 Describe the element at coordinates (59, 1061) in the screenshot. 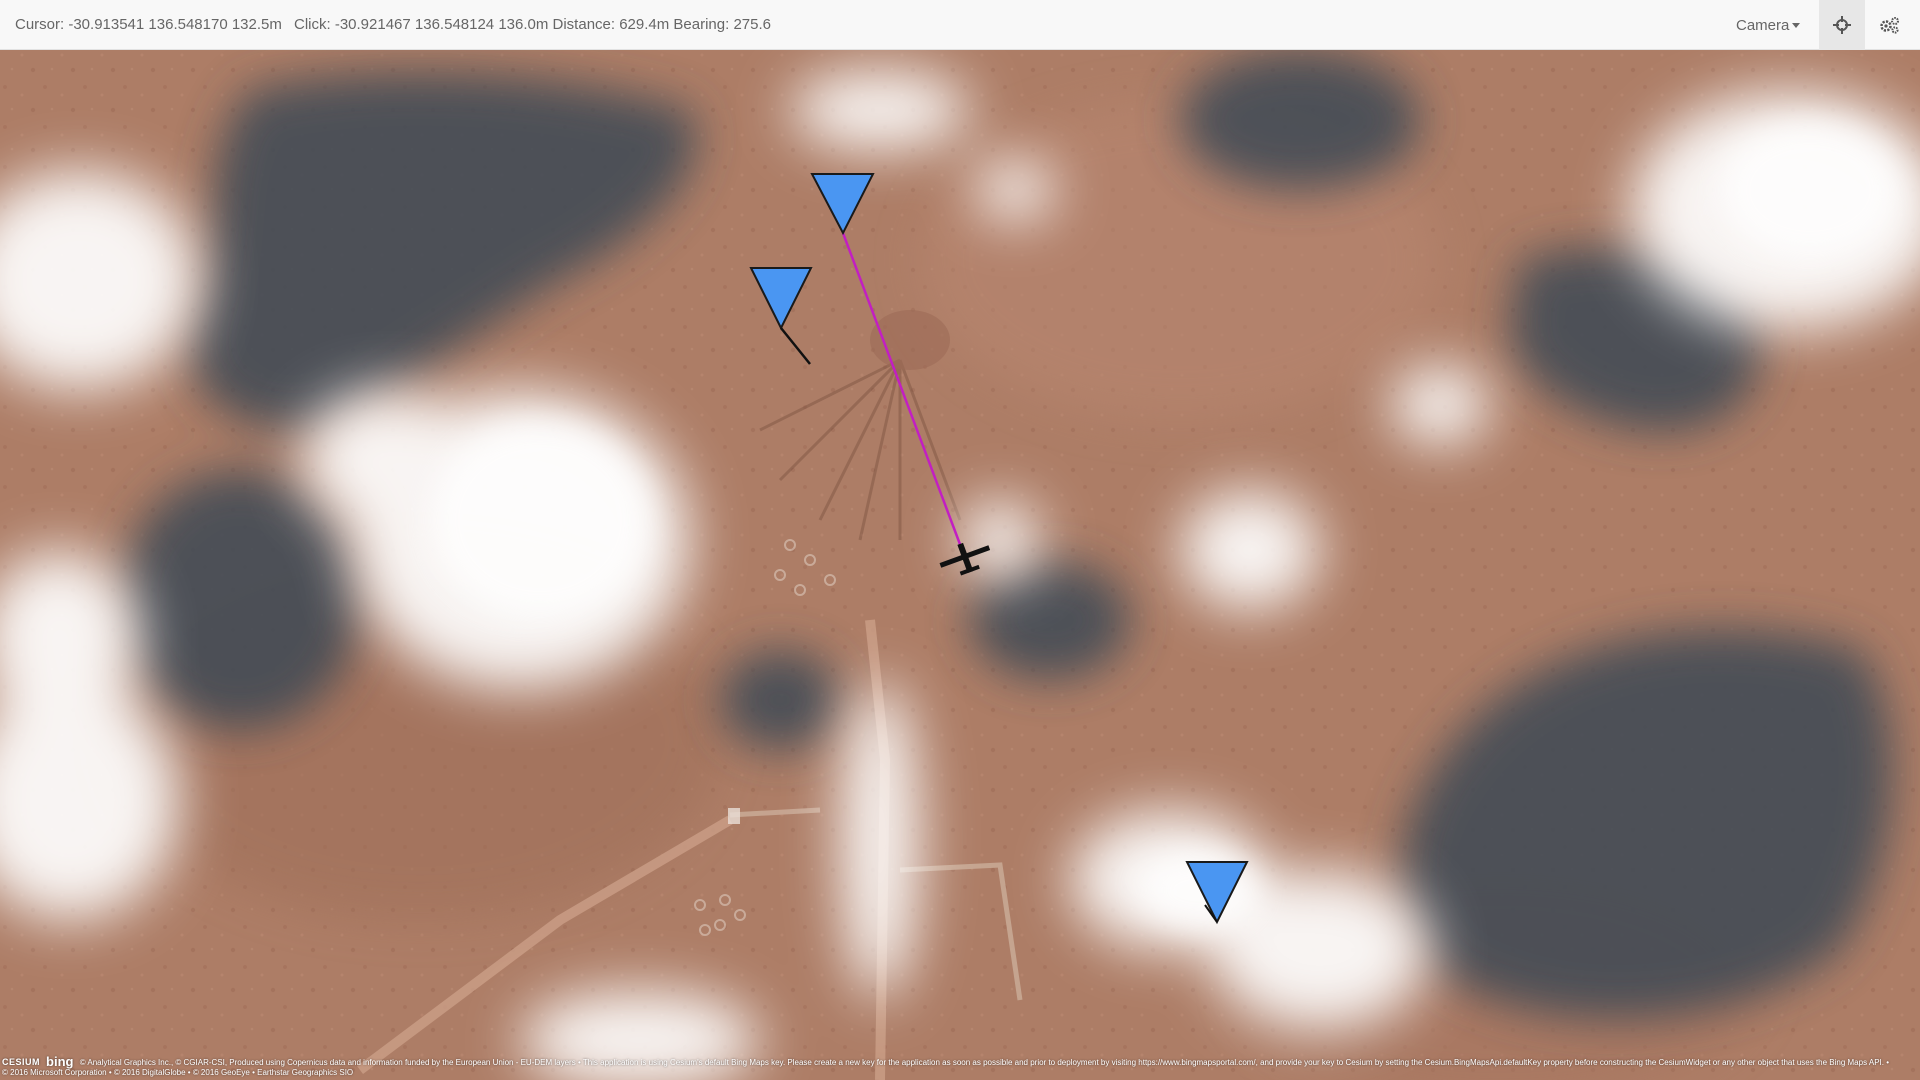

I see `bing-logo: bing` at that location.